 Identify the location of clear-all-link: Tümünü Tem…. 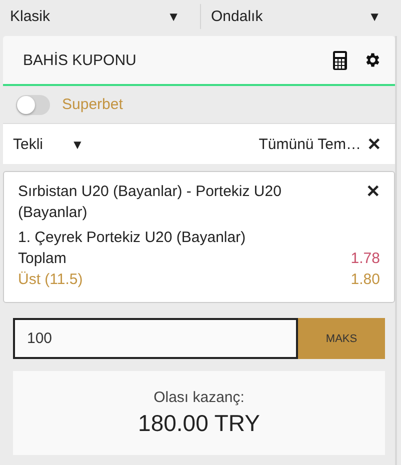
(309, 144).